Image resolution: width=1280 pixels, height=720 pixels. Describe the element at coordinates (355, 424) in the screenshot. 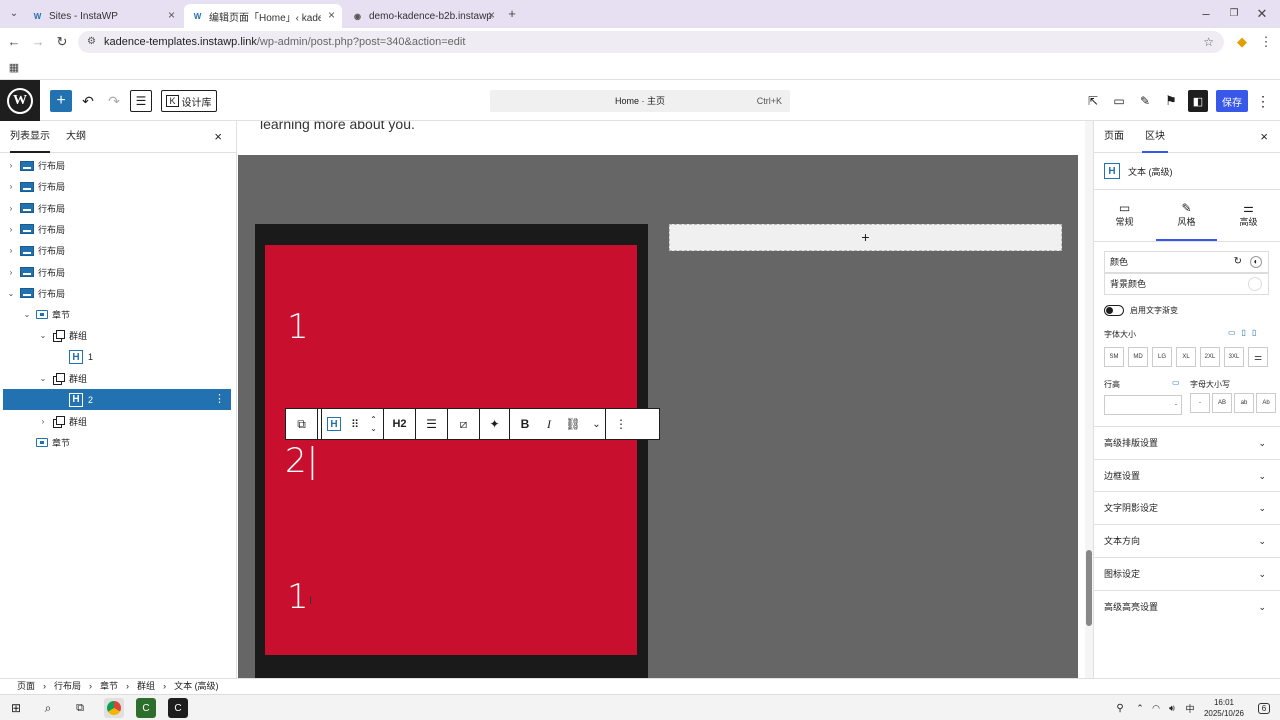

I see `drag-handle-icon: ⠿` at that location.